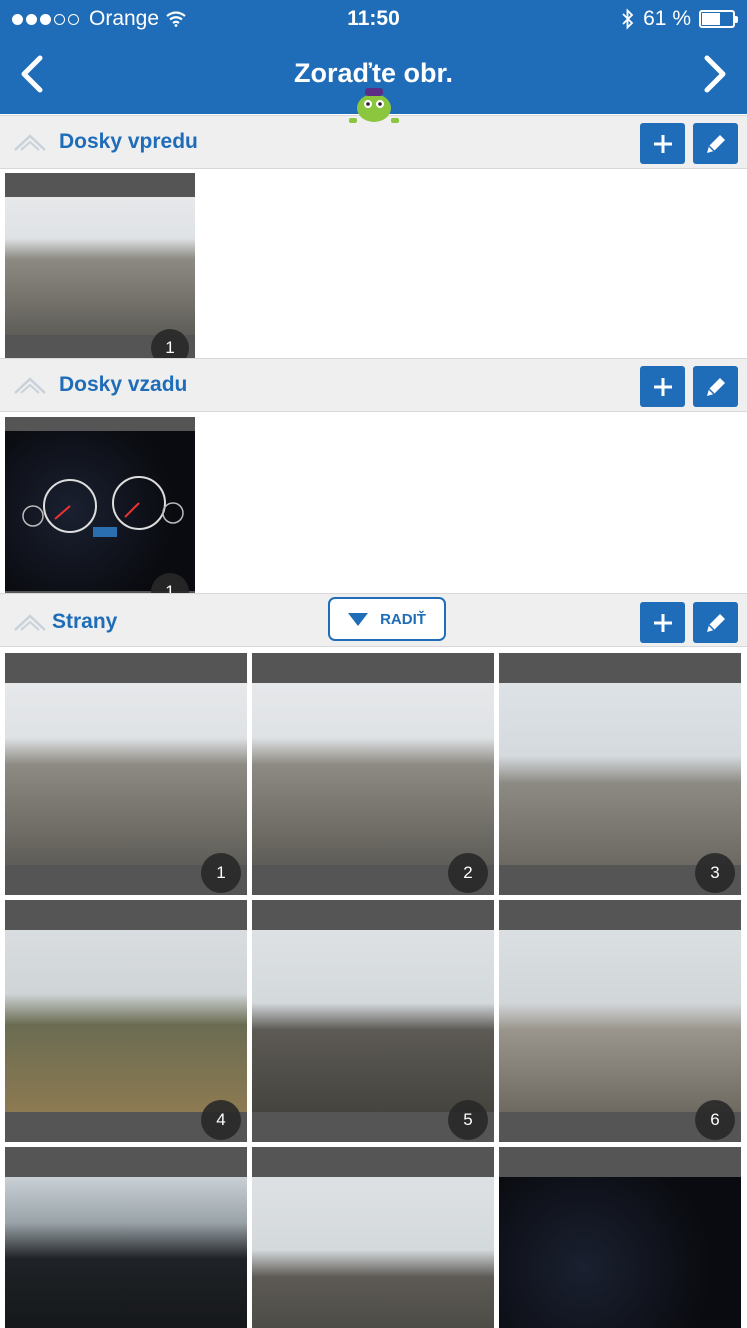 This screenshot has height=1328, width=747. I want to click on status-right: 61 %, so click(679, 19).